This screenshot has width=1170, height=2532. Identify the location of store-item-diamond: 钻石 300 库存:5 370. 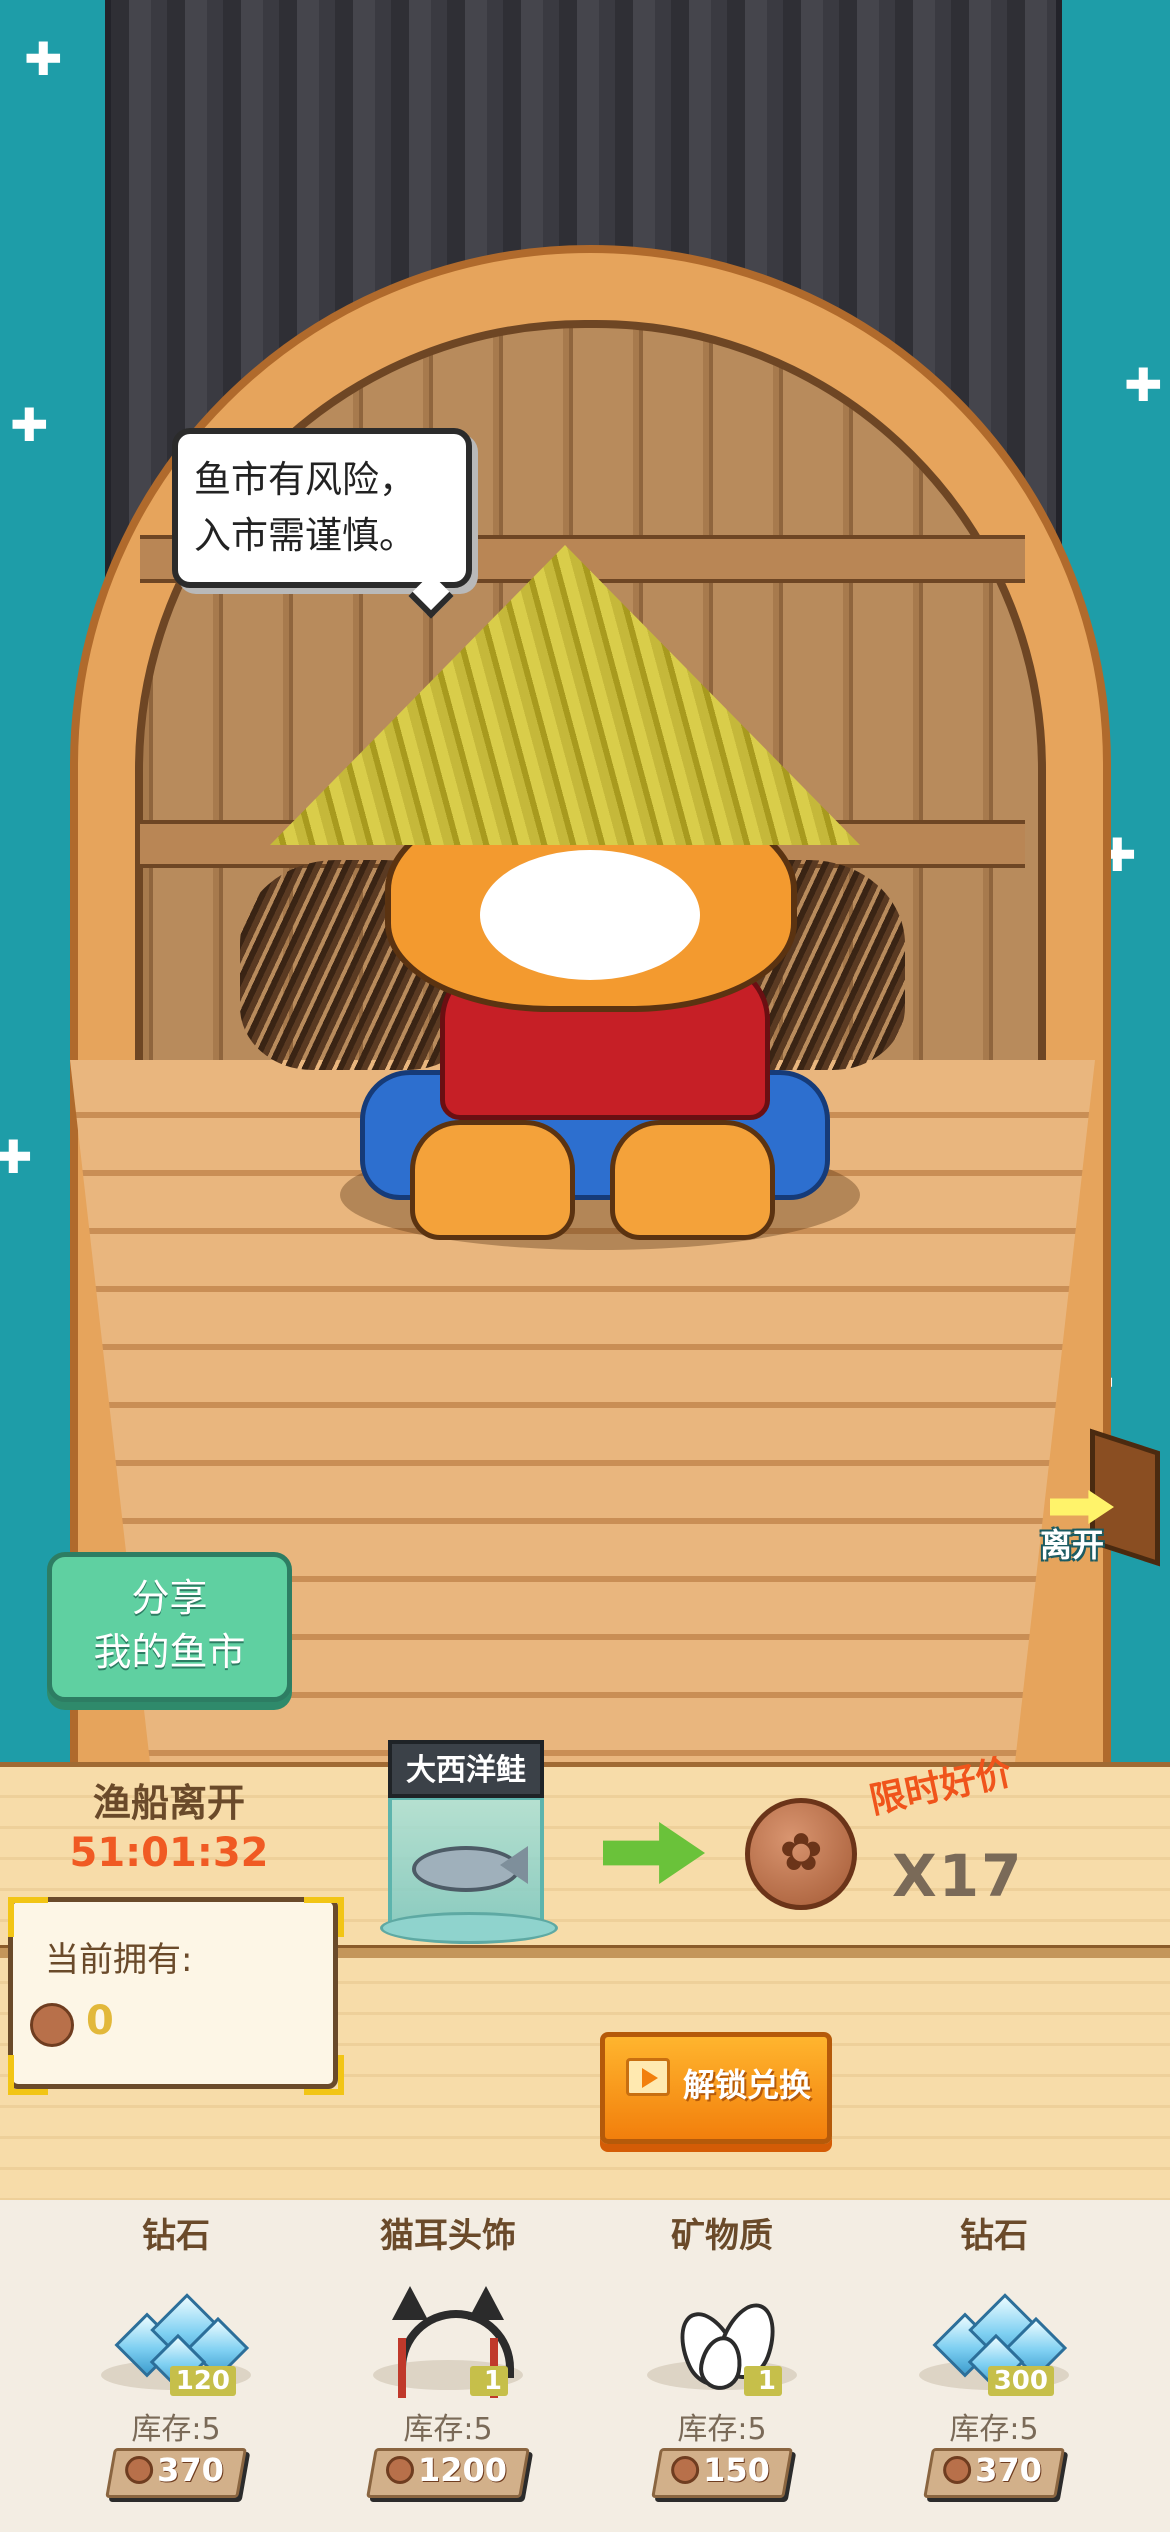
(994, 2368).